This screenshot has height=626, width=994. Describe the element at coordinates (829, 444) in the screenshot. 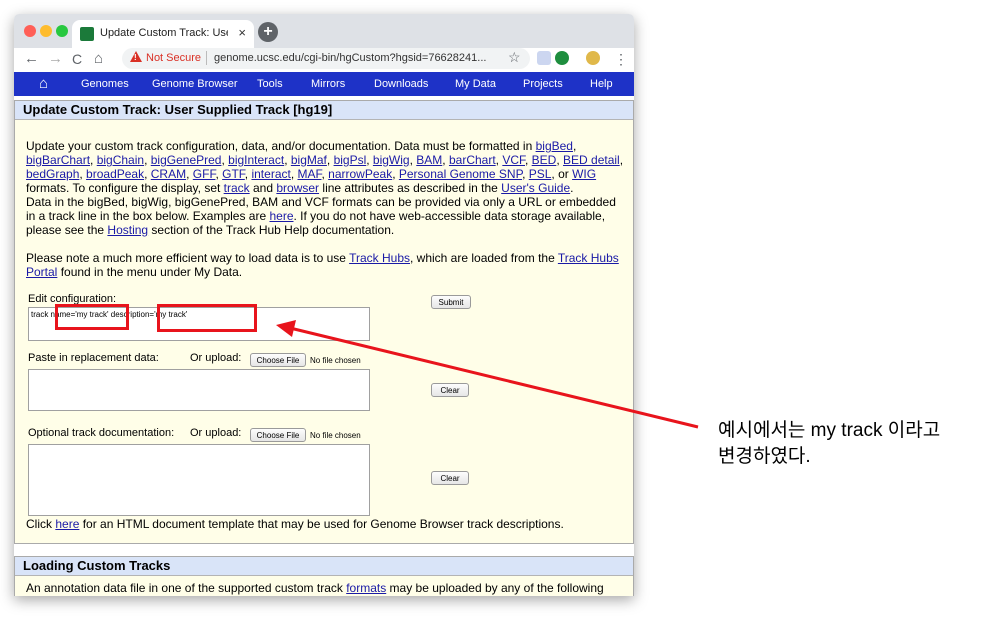

I see `annotation-text: 예시에서는 my track 이라고 변경하였다.` at that location.